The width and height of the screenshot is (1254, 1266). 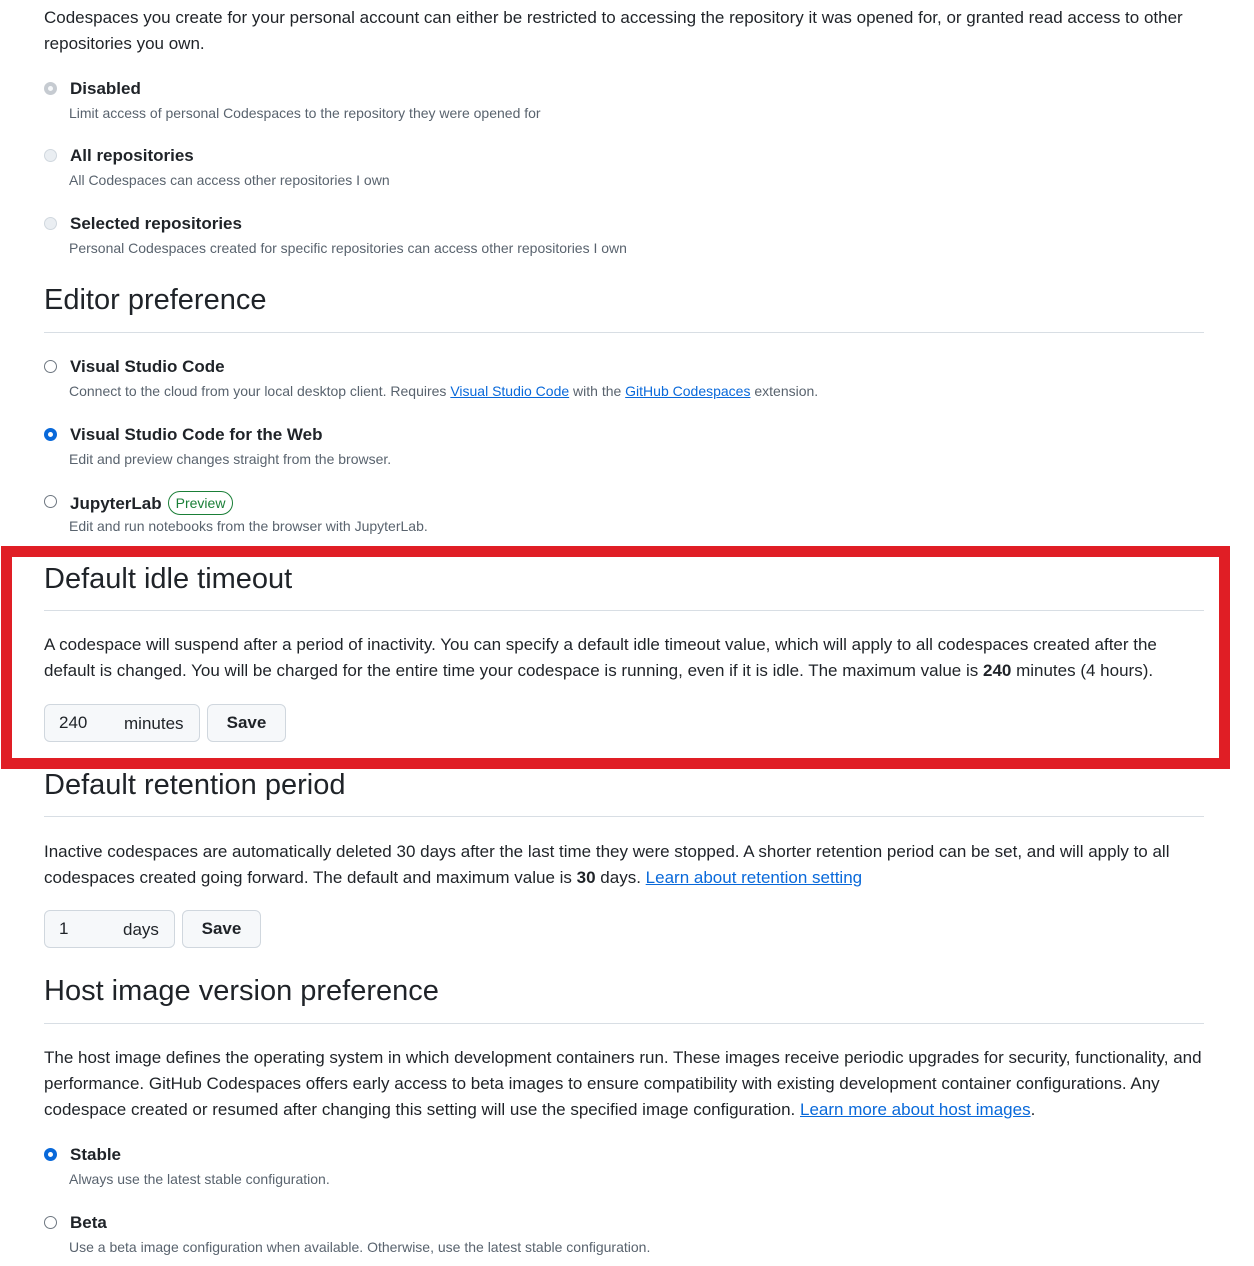 What do you see at coordinates (50, 155) in the screenshot?
I see `radio-all-repositories` at bounding box center [50, 155].